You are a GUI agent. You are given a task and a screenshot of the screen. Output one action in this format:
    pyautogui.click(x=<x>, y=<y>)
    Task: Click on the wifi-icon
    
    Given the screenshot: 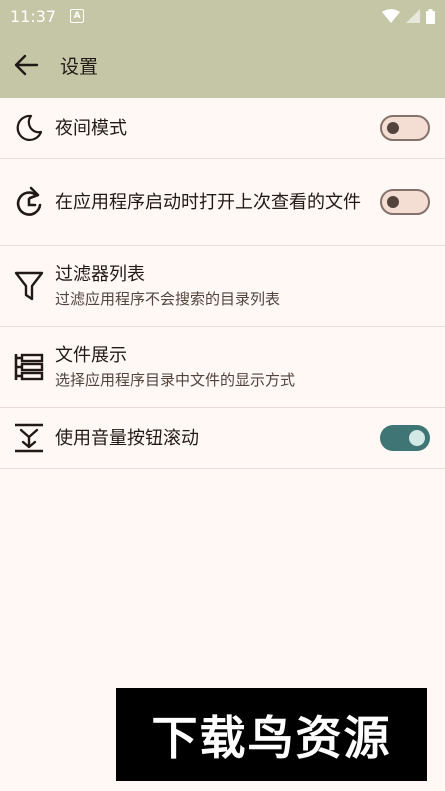 What is the action you would take?
    pyautogui.click(x=391, y=16)
    